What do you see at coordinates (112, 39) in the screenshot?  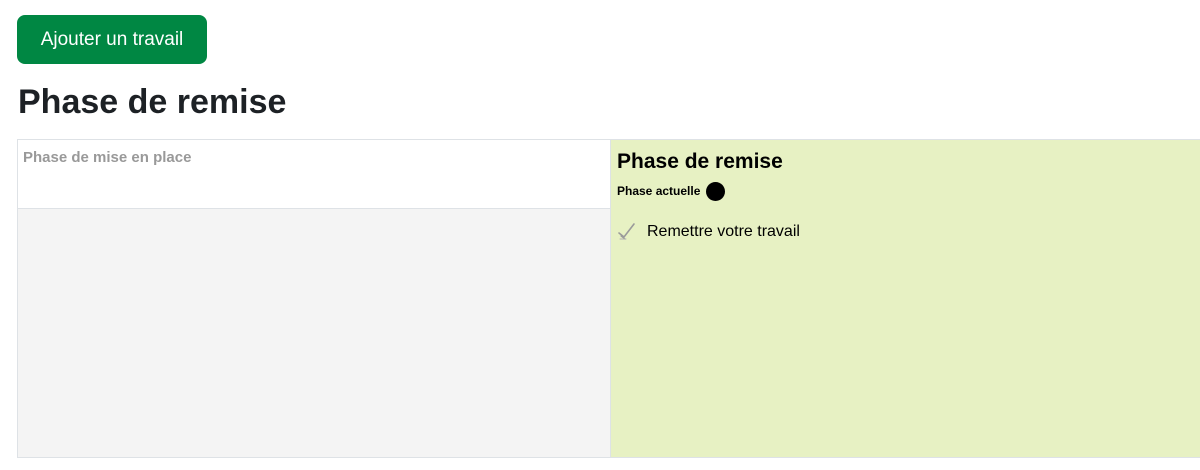 I see `add-submission-button: Ajouter un travail` at bounding box center [112, 39].